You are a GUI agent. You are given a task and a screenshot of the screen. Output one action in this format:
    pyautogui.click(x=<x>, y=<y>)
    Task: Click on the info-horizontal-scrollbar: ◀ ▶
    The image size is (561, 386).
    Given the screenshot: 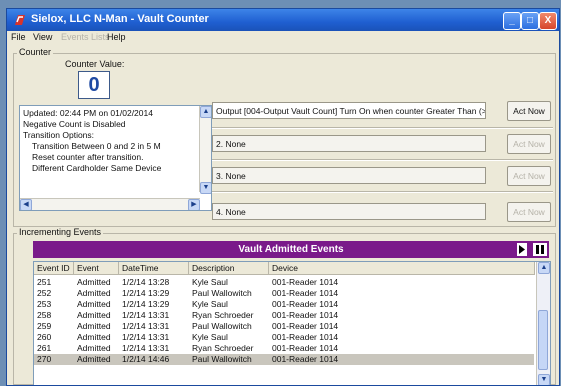 What is the action you would take?
    pyautogui.click(x=110, y=204)
    